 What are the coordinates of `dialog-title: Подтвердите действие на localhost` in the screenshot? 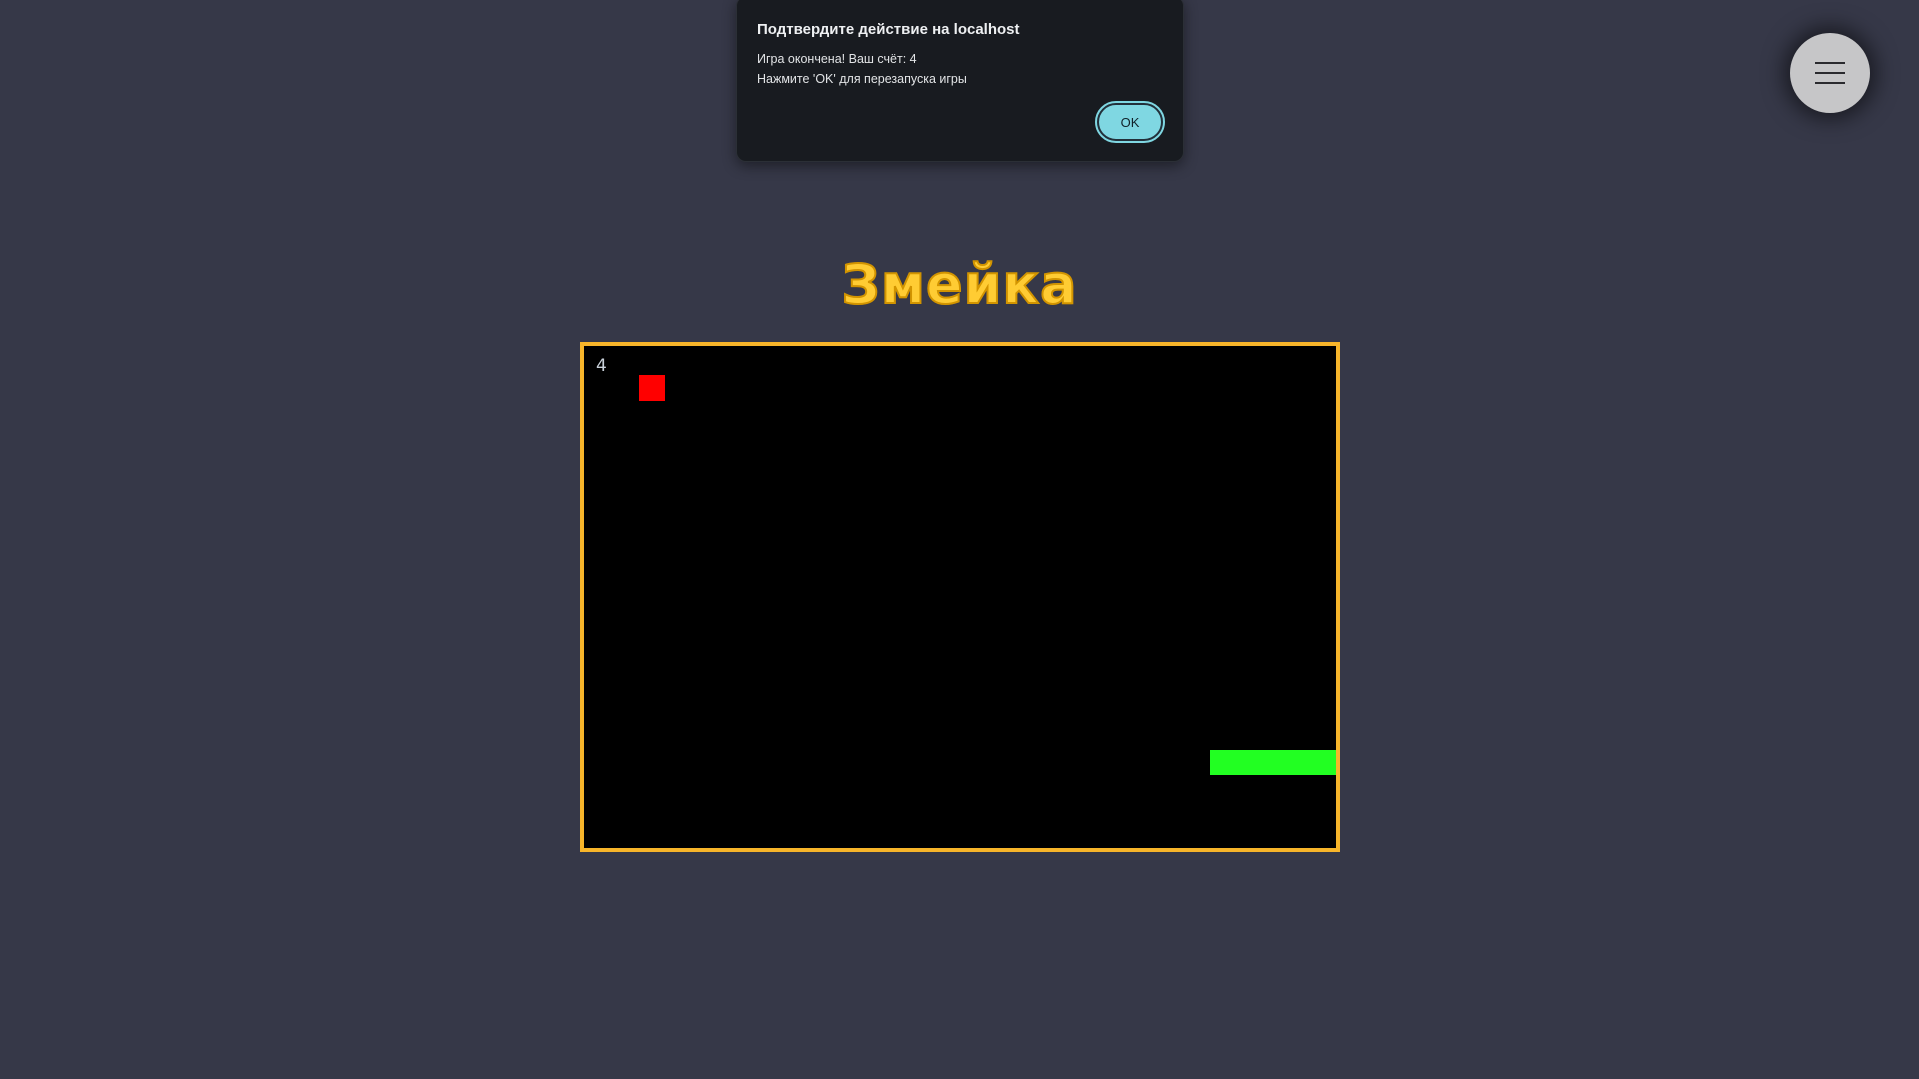 It's located at (888, 29).